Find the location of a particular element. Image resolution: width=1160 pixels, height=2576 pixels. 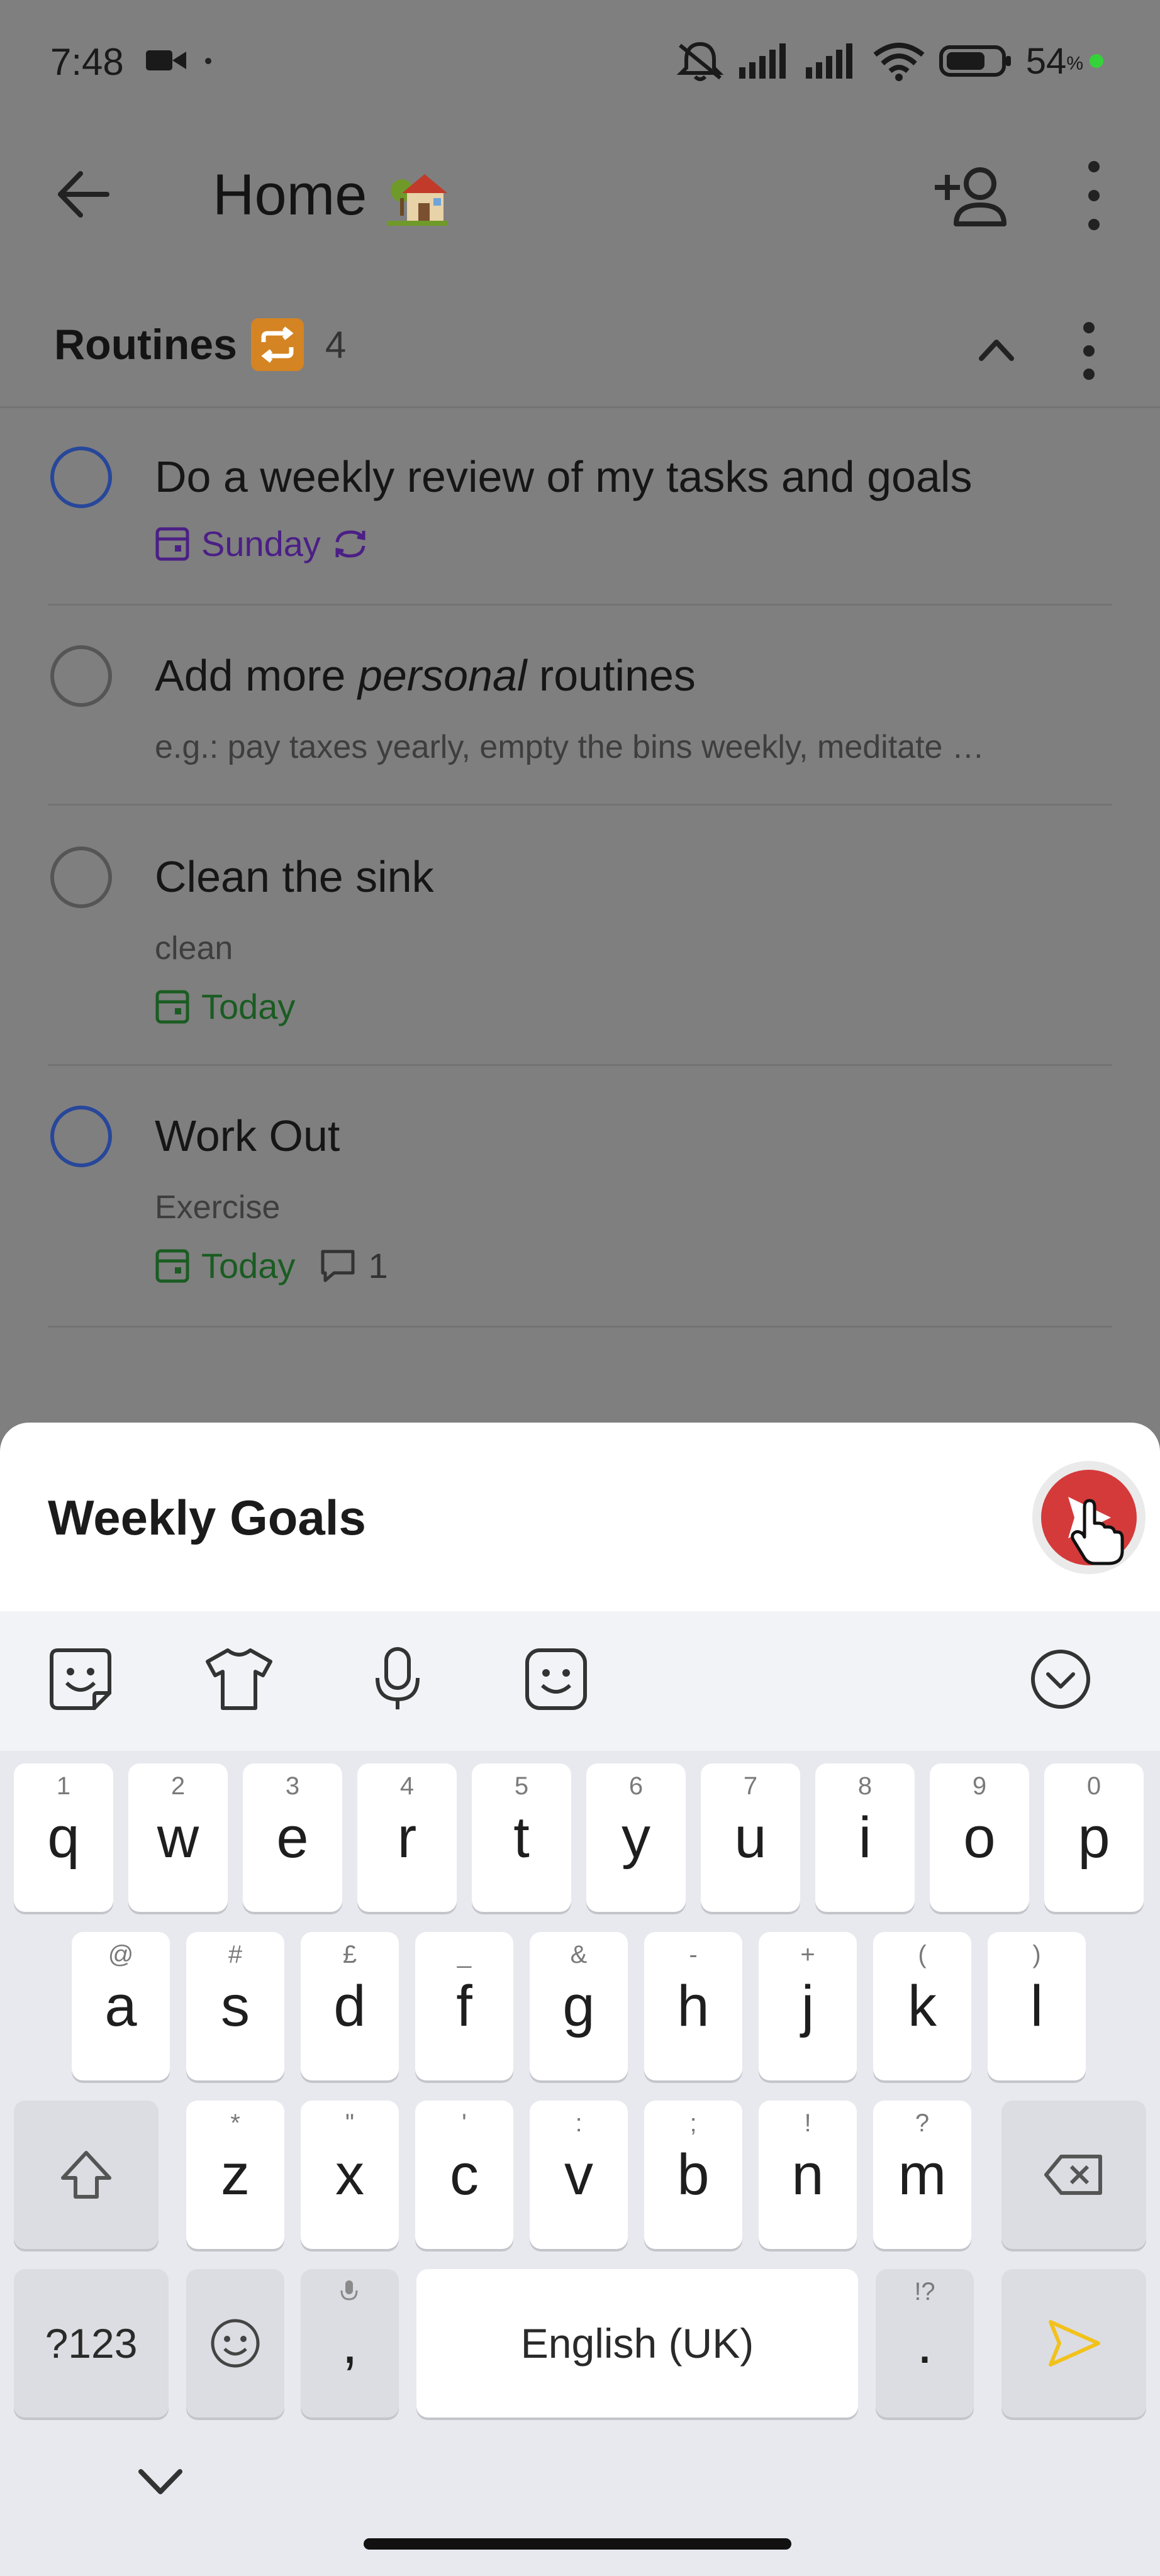

key-i: 8i is located at coordinates (865, 1837).